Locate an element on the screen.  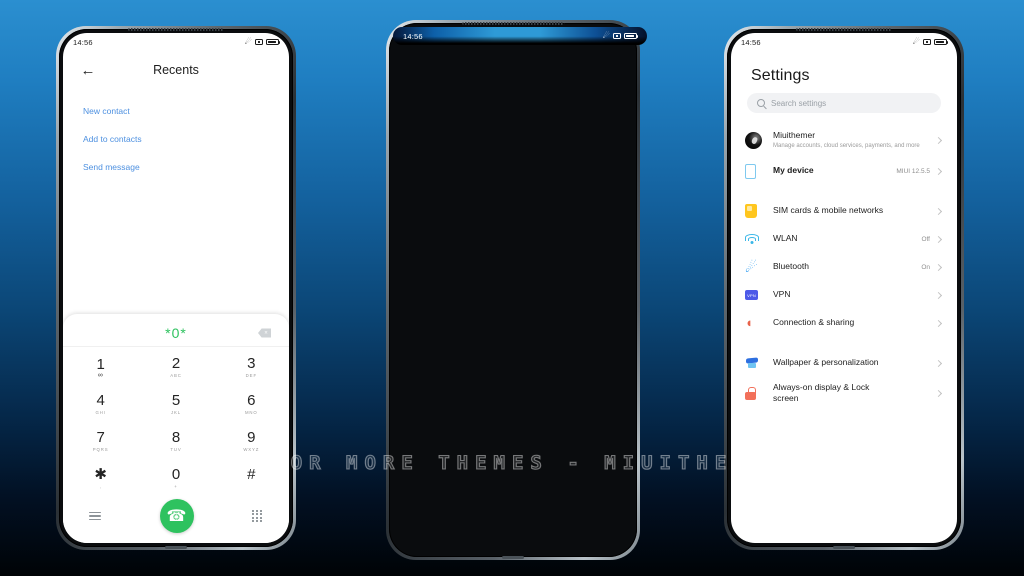
search-placeholder: Search settings is located at coordinates (799, 103).